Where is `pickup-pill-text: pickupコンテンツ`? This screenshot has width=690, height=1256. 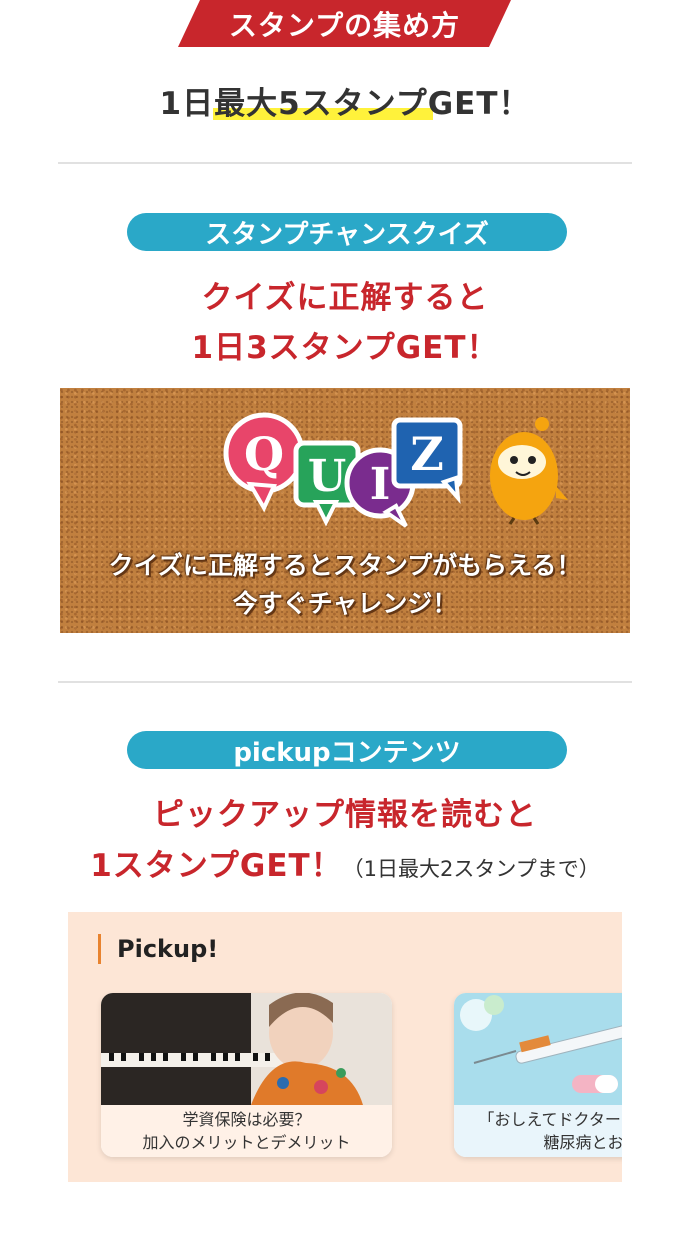 pickup-pill-text: pickupコンテンツ is located at coordinates (347, 752).